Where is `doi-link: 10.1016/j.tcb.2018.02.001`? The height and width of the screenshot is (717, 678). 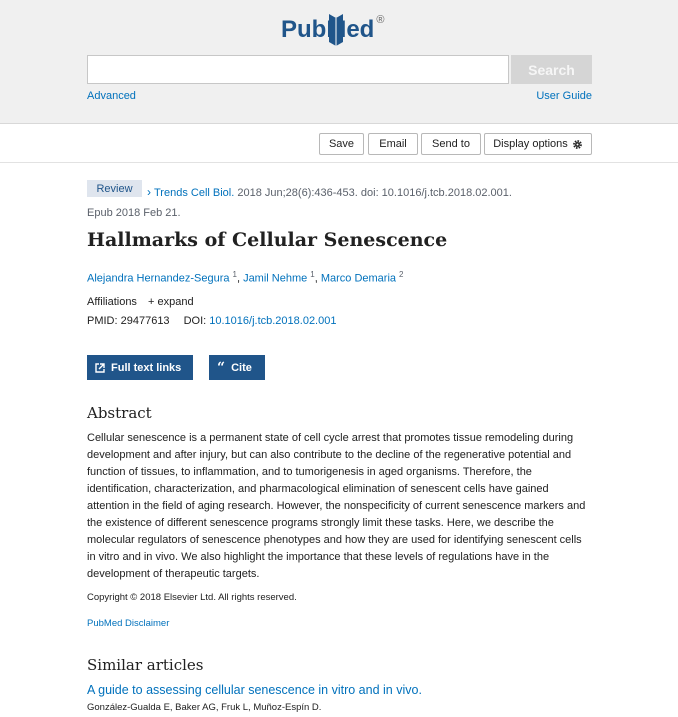
doi-link: 10.1016/j.tcb.2018.02.001 is located at coordinates (272, 321).